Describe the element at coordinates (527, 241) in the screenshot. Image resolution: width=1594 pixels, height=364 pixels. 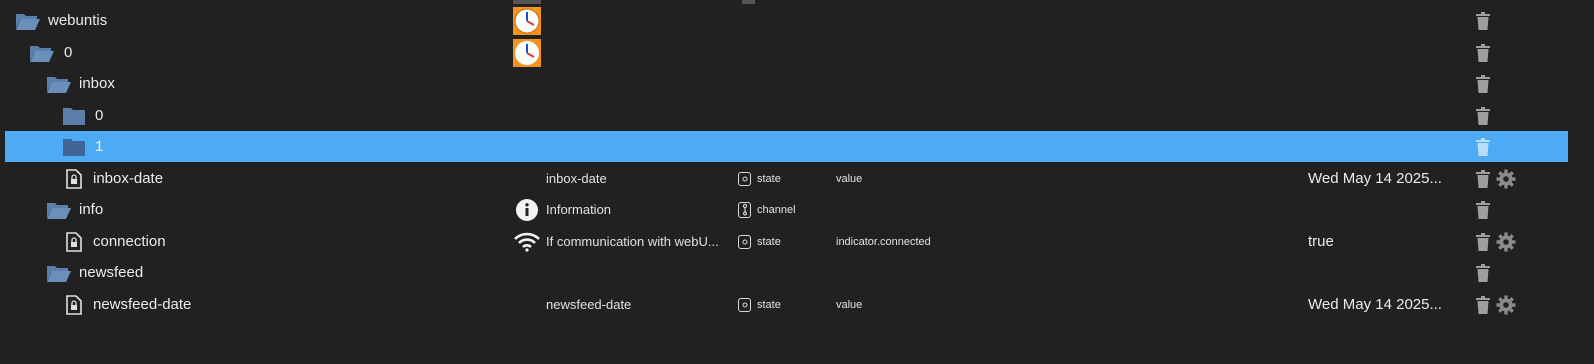
I see `wifi-icon` at that location.